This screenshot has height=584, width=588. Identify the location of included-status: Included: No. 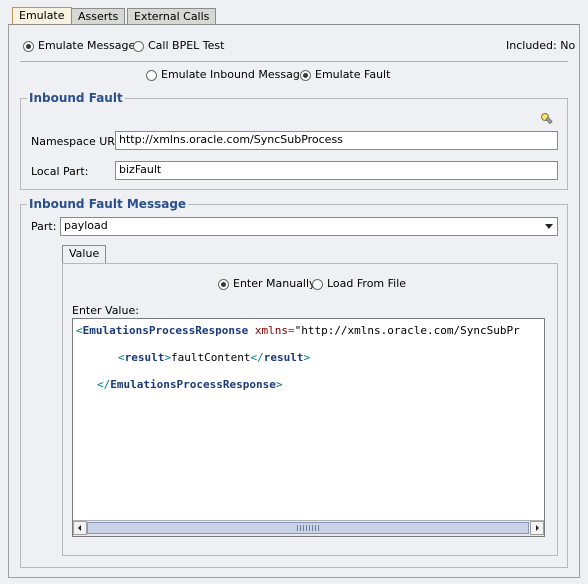
(541, 45).